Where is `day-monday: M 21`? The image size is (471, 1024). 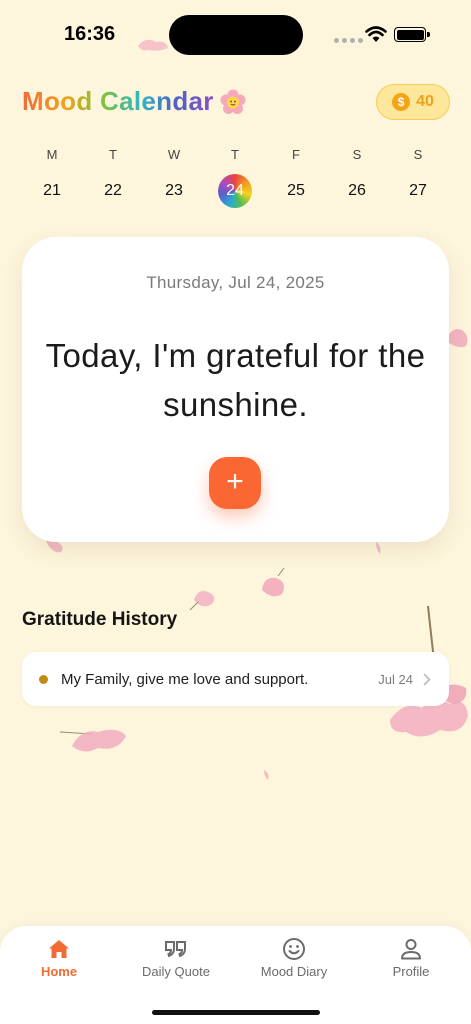 day-monday: M 21 is located at coordinates (52, 177).